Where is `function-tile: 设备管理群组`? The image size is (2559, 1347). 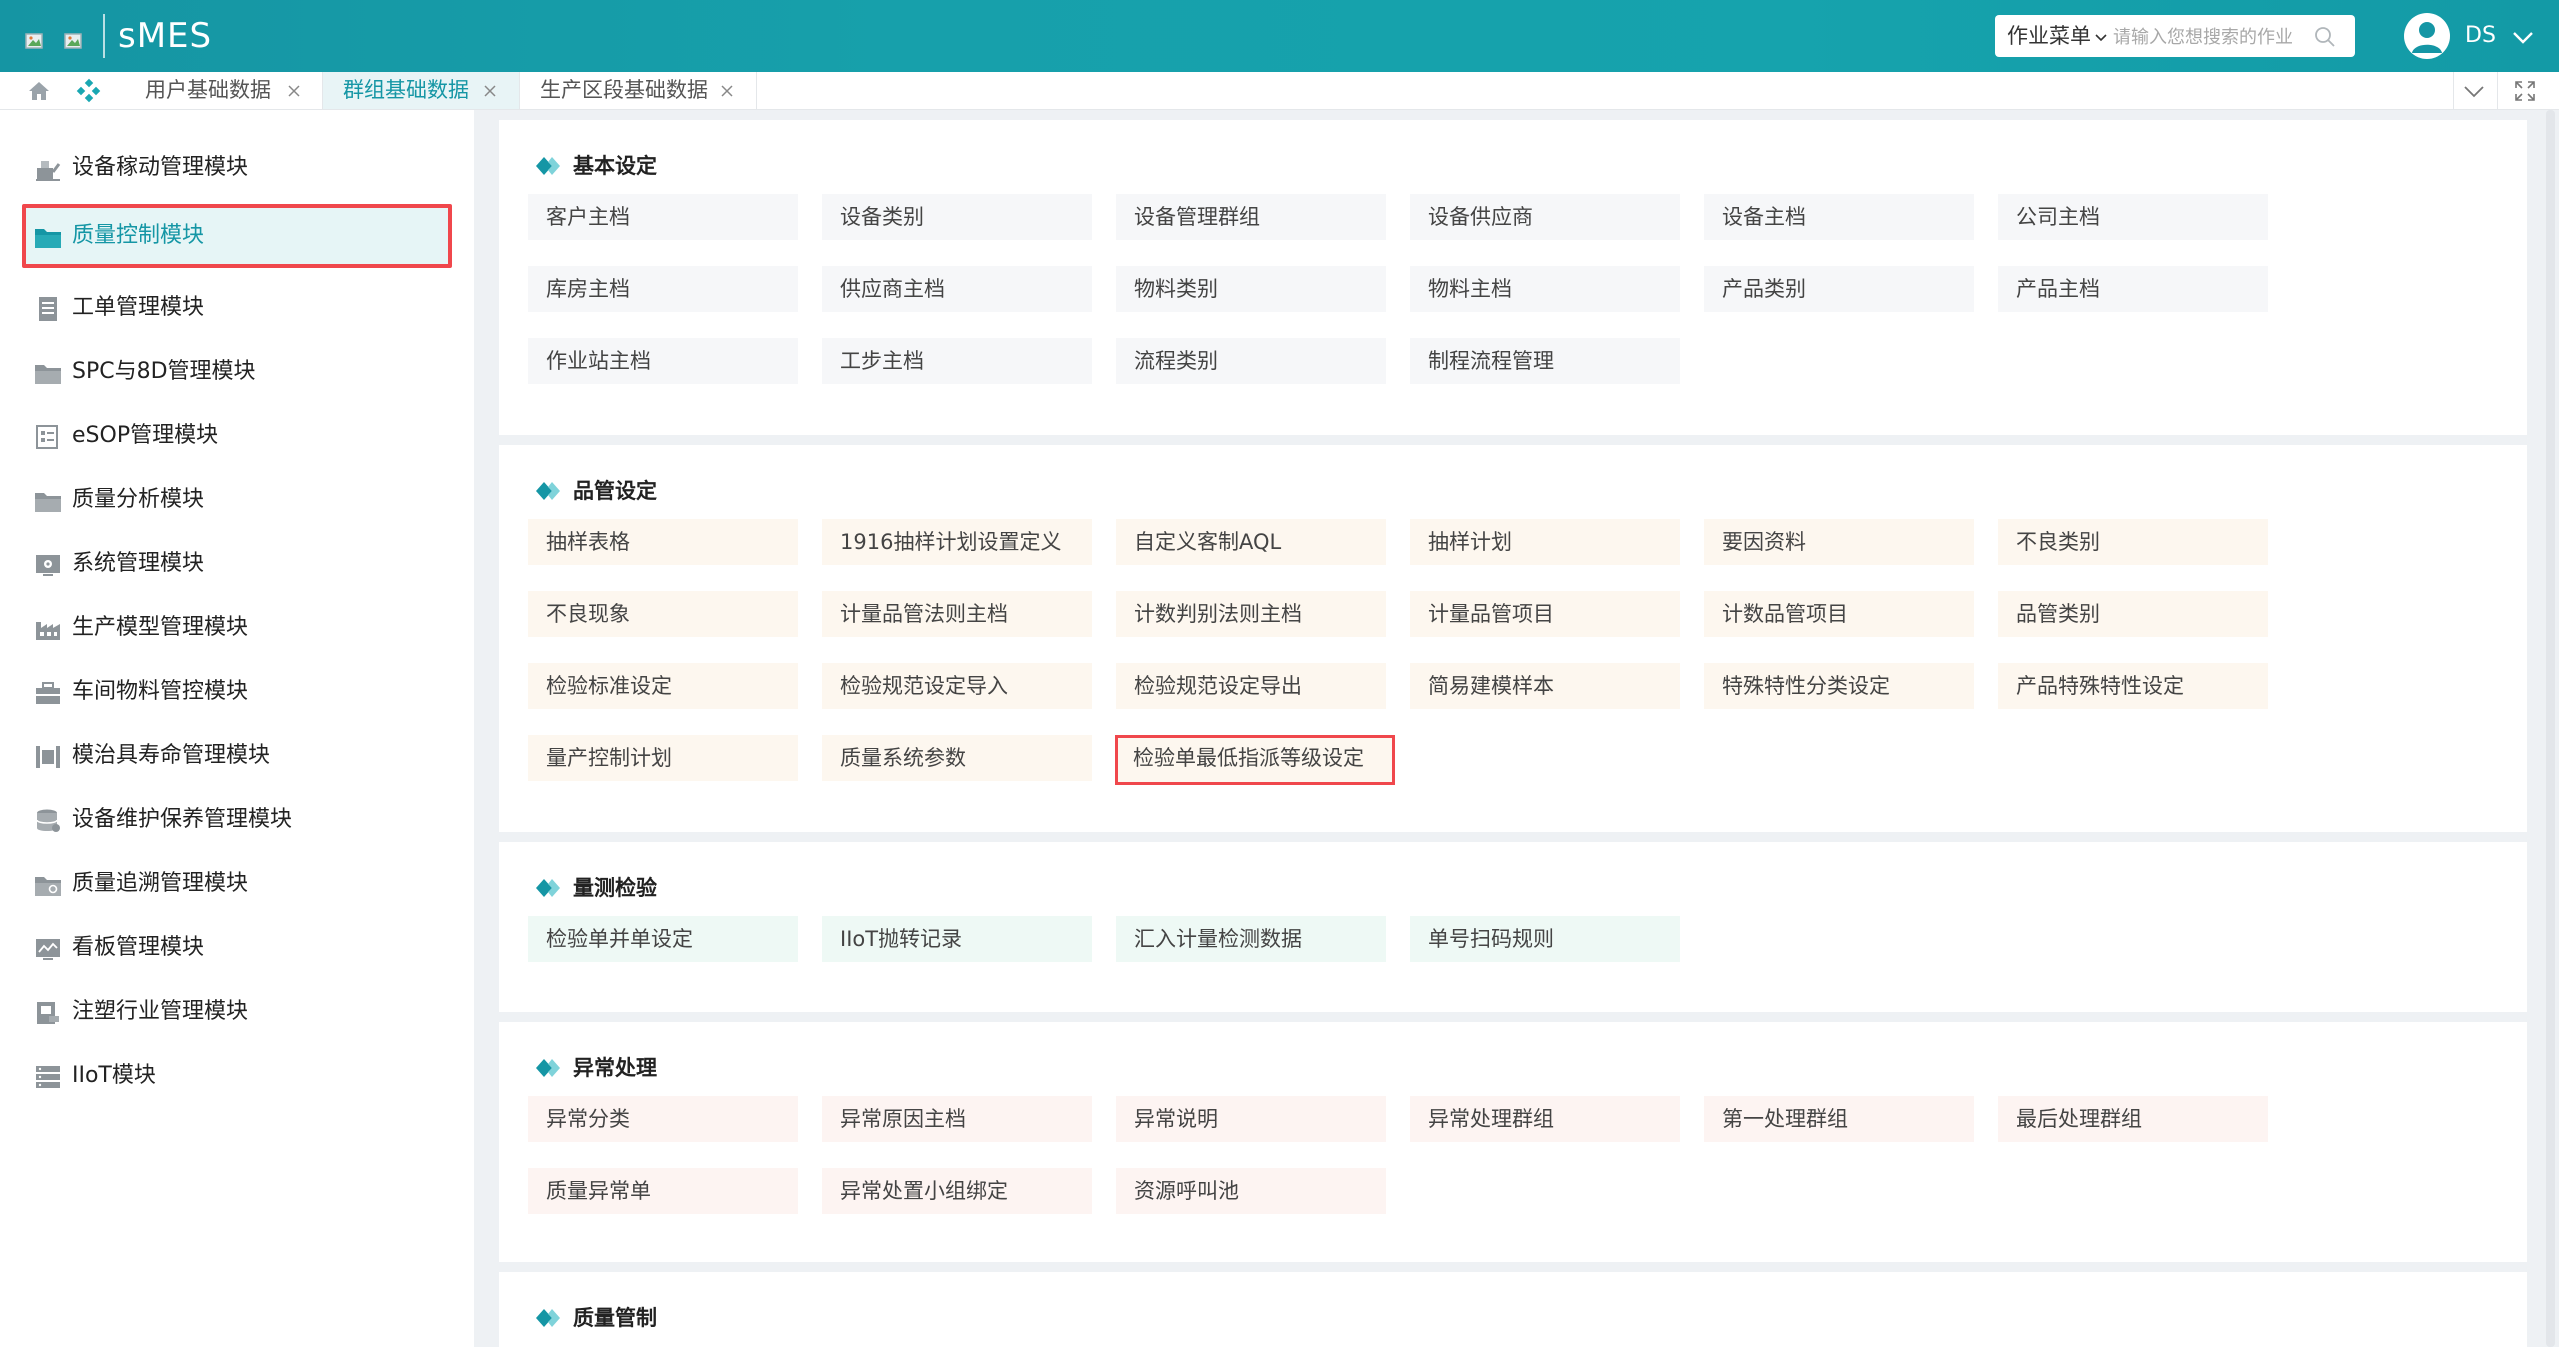
function-tile: 设备管理群组 is located at coordinates (1251, 217).